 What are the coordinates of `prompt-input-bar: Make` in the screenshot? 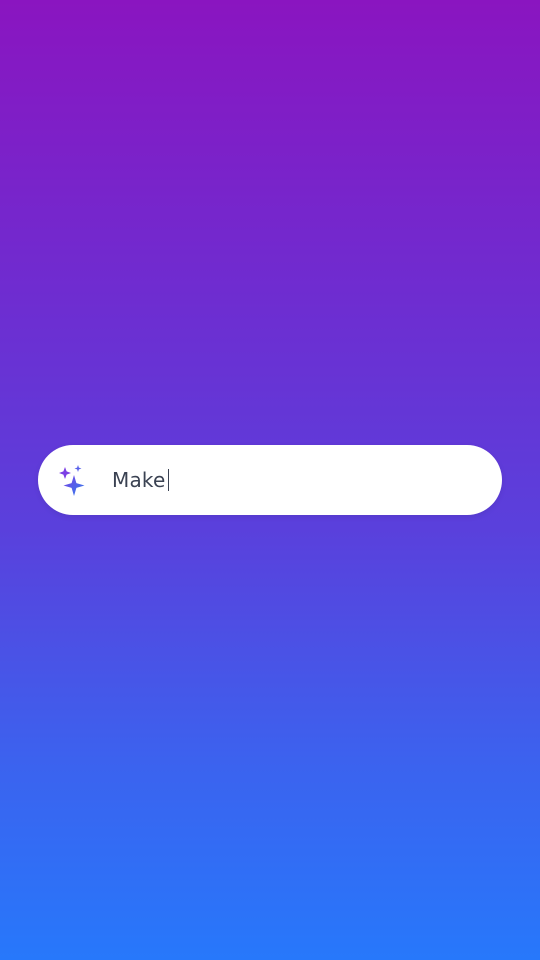 It's located at (270, 480).